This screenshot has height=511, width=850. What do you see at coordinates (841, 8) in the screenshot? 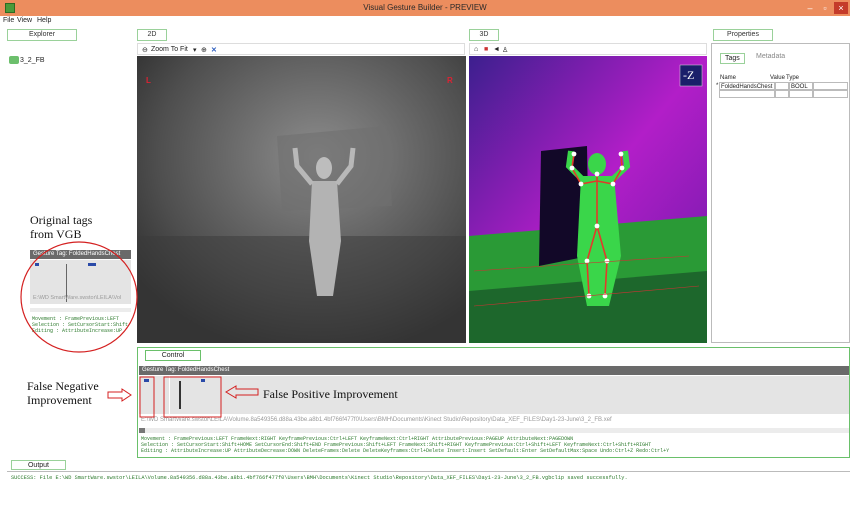
I see `close-button: ×` at bounding box center [841, 8].